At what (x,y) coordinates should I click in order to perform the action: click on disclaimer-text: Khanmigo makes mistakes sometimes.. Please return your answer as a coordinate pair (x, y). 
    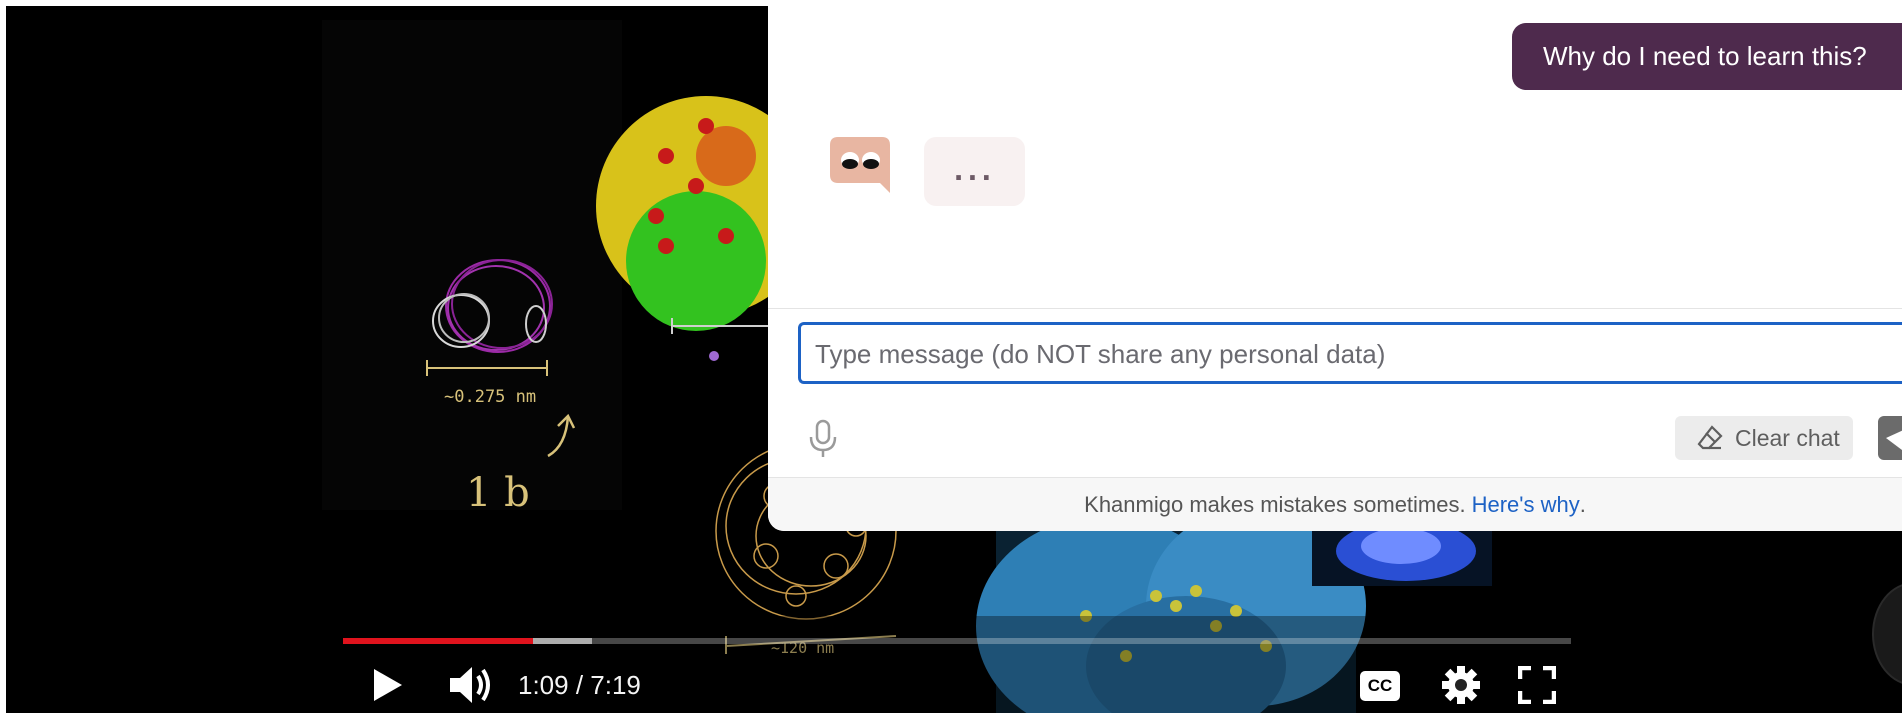
    Looking at the image, I should click on (1275, 504).